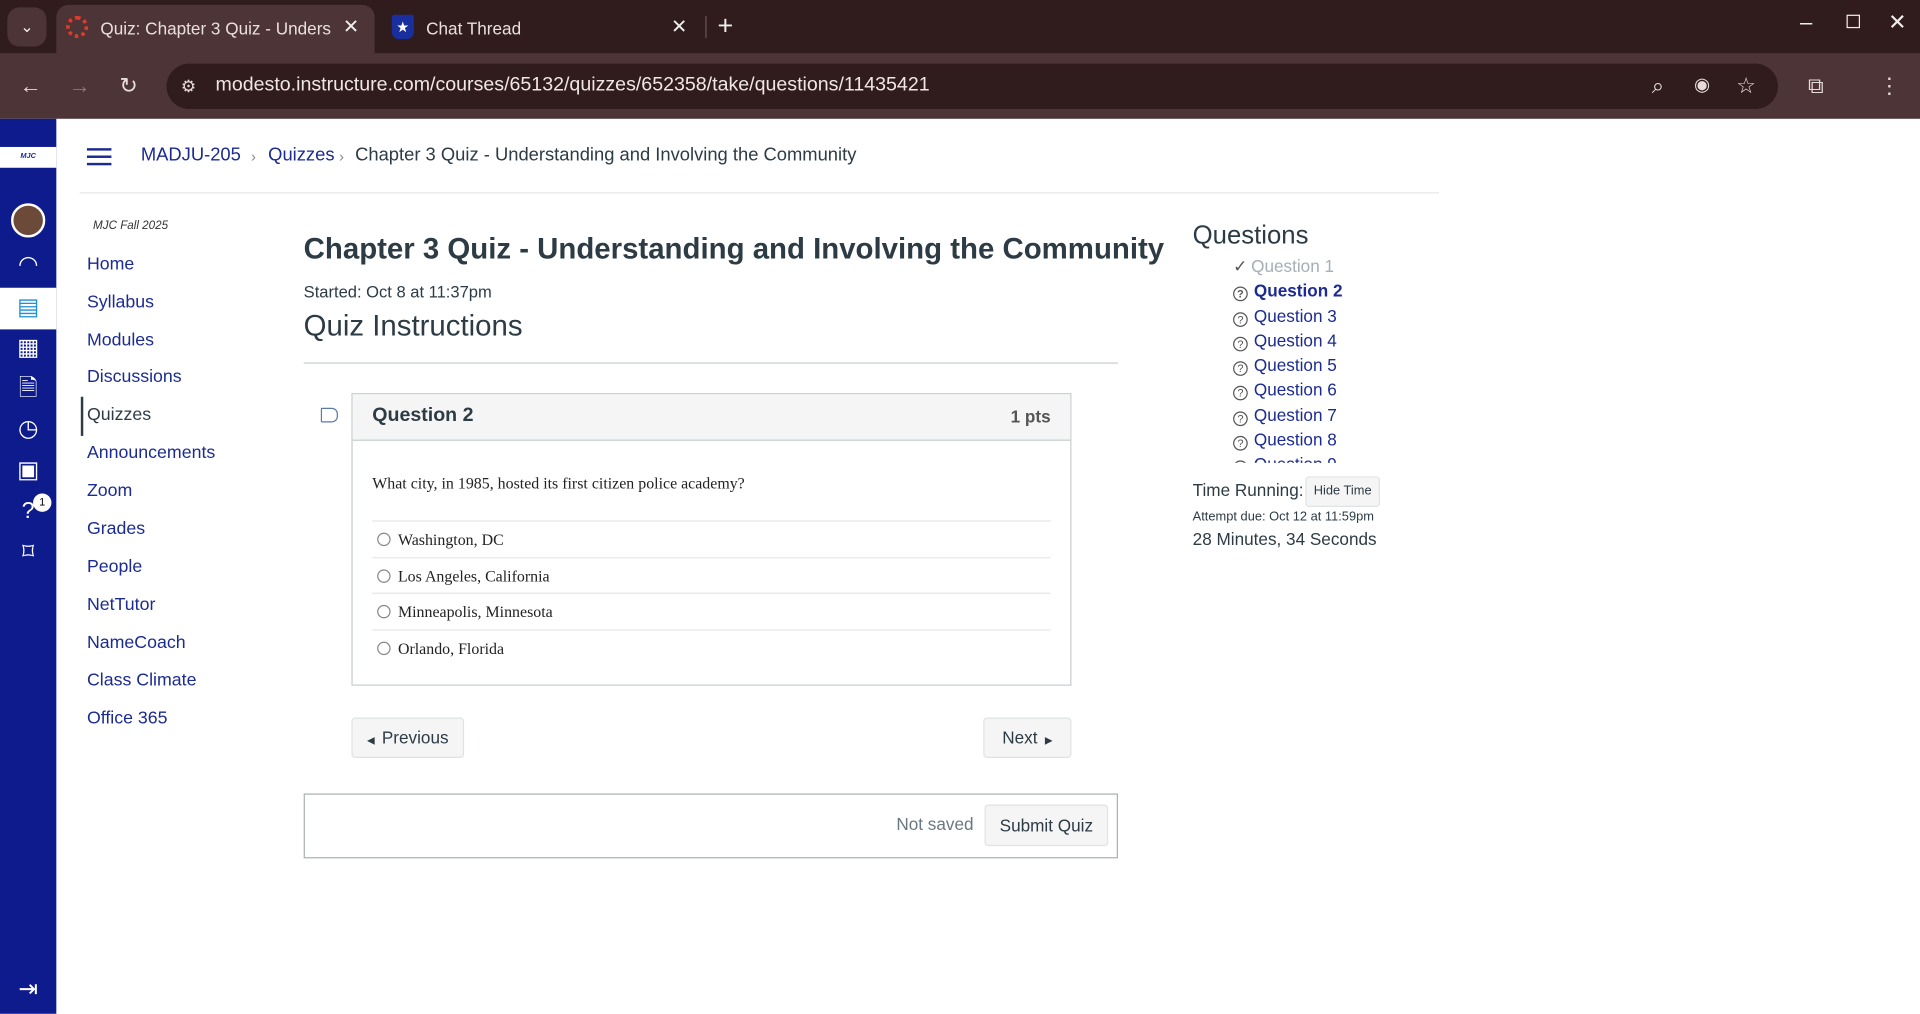  What do you see at coordinates (99, 157) in the screenshot?
I see `hamburger-menu-icon` at bounding box center [99, 157].